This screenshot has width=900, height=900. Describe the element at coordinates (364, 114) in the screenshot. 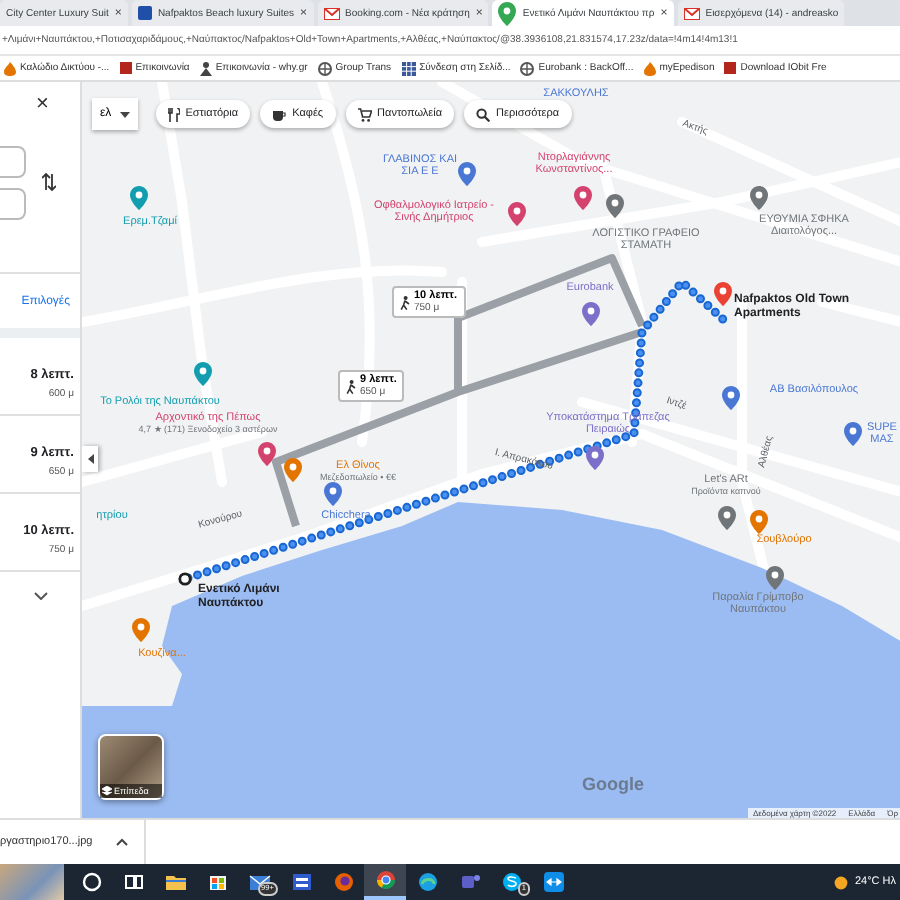

I see `cart-icon` at that location.